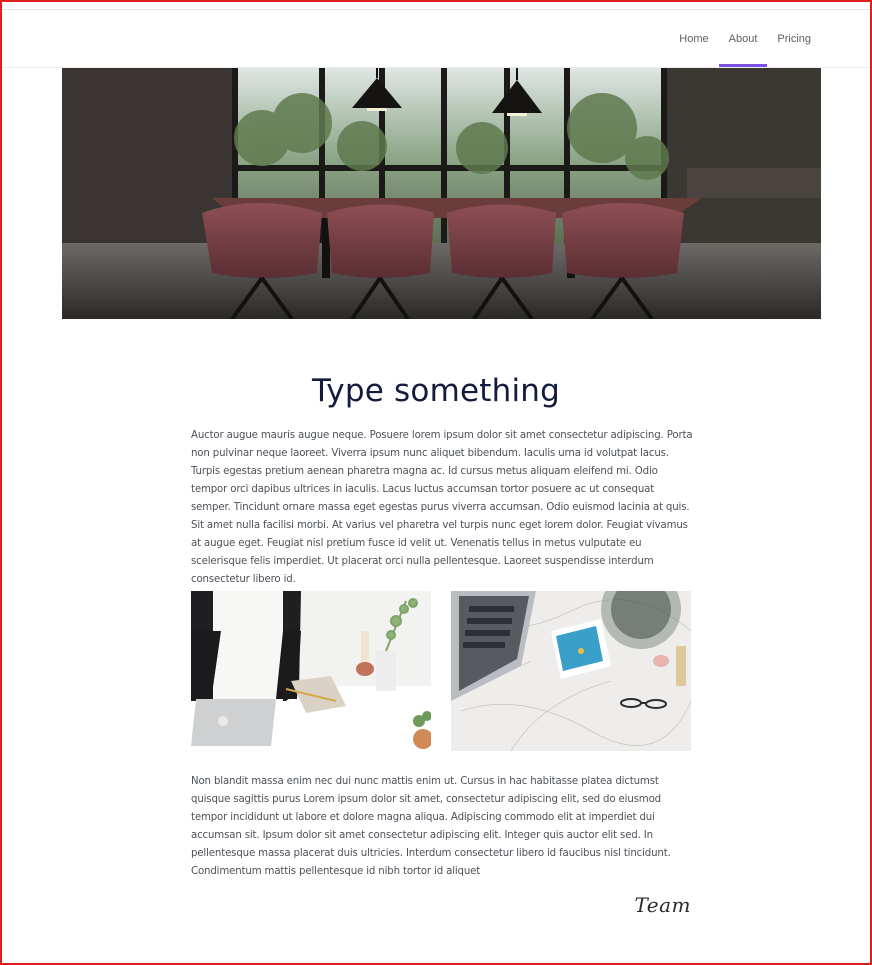 This screenshot has height=965, width=872. I want to click on laptop-marble-desk-photo, so click(571, 671).